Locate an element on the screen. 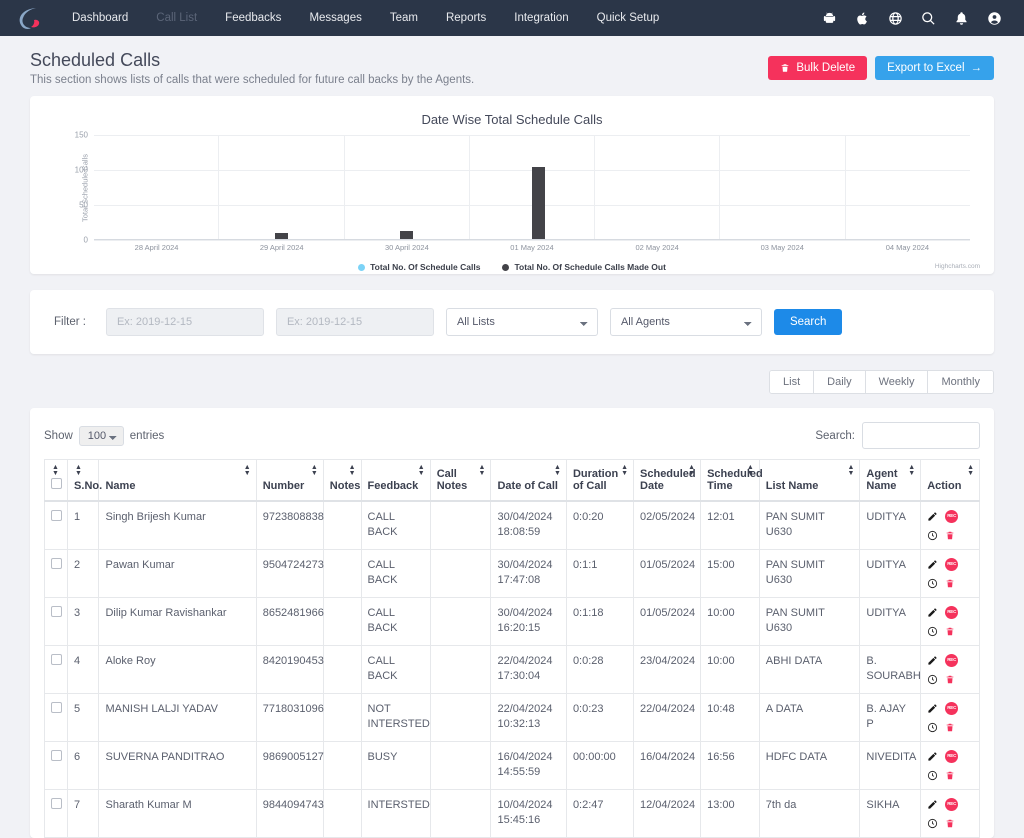  filter-lists-select: All Lists is located at coordinates (521, 322).